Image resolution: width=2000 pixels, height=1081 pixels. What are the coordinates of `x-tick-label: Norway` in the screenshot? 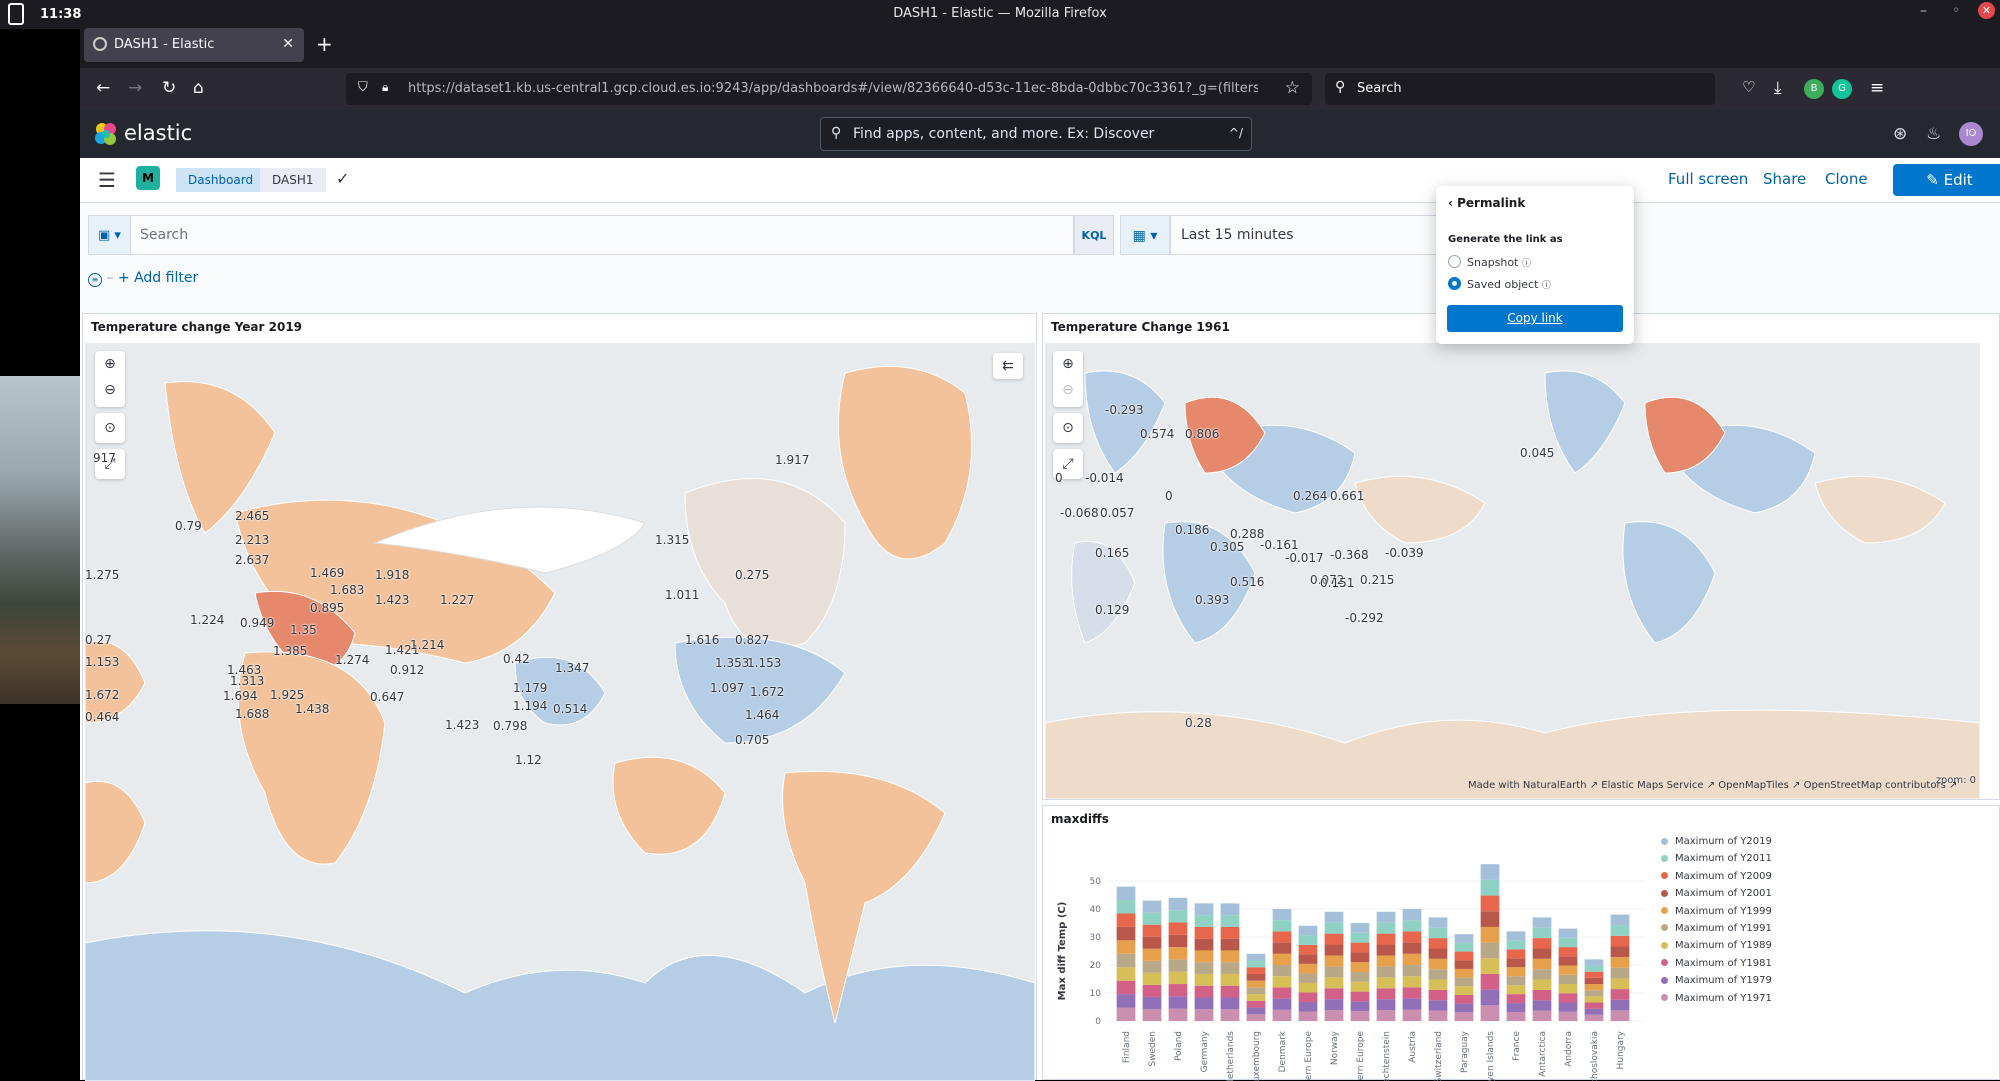 It's located at (1335, 1047).